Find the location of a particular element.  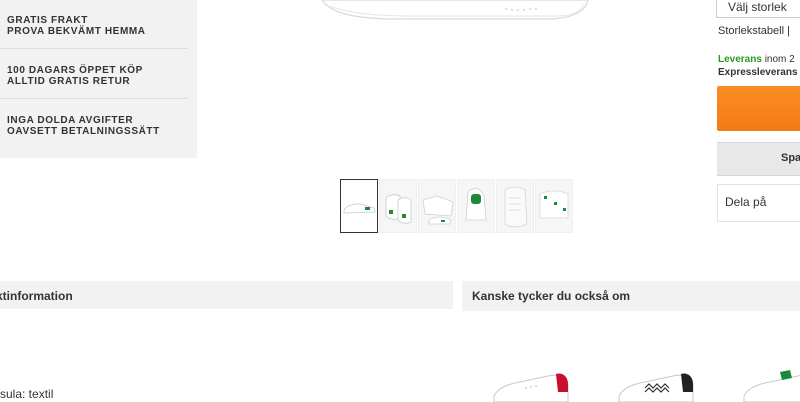

sneaker-green-icon is located at coordinates (771, 386).